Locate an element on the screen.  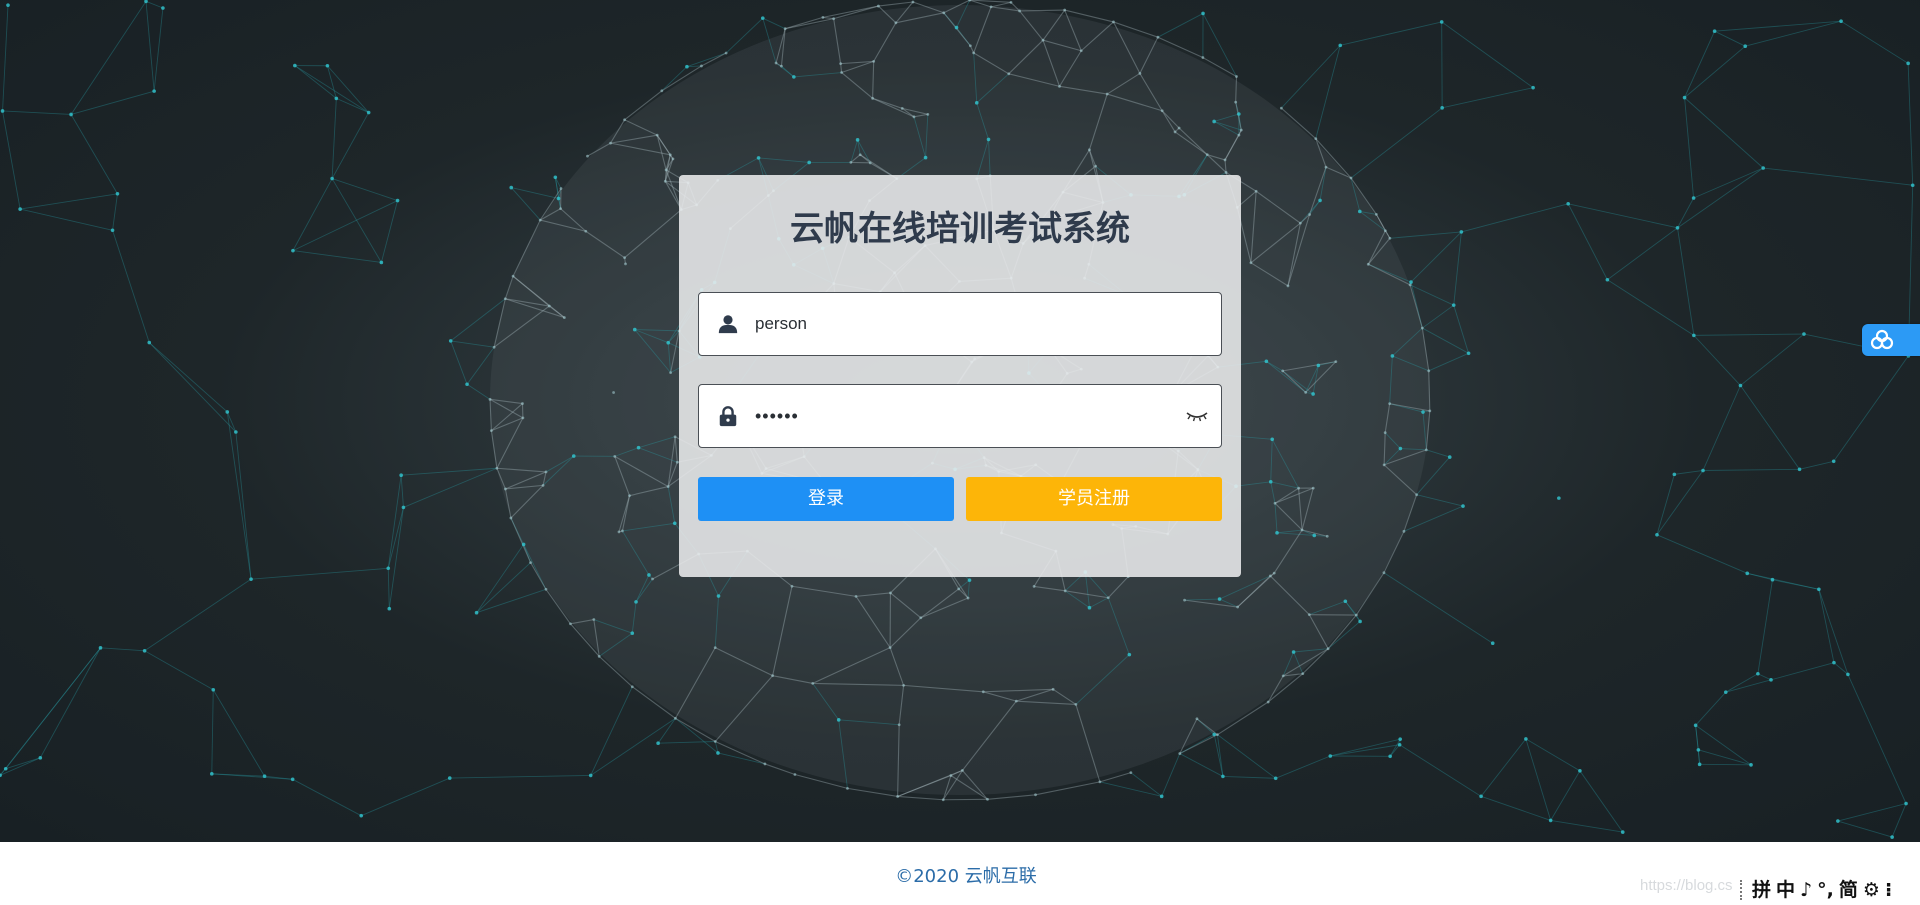
username-field: person is located at coordinates (960, 324).